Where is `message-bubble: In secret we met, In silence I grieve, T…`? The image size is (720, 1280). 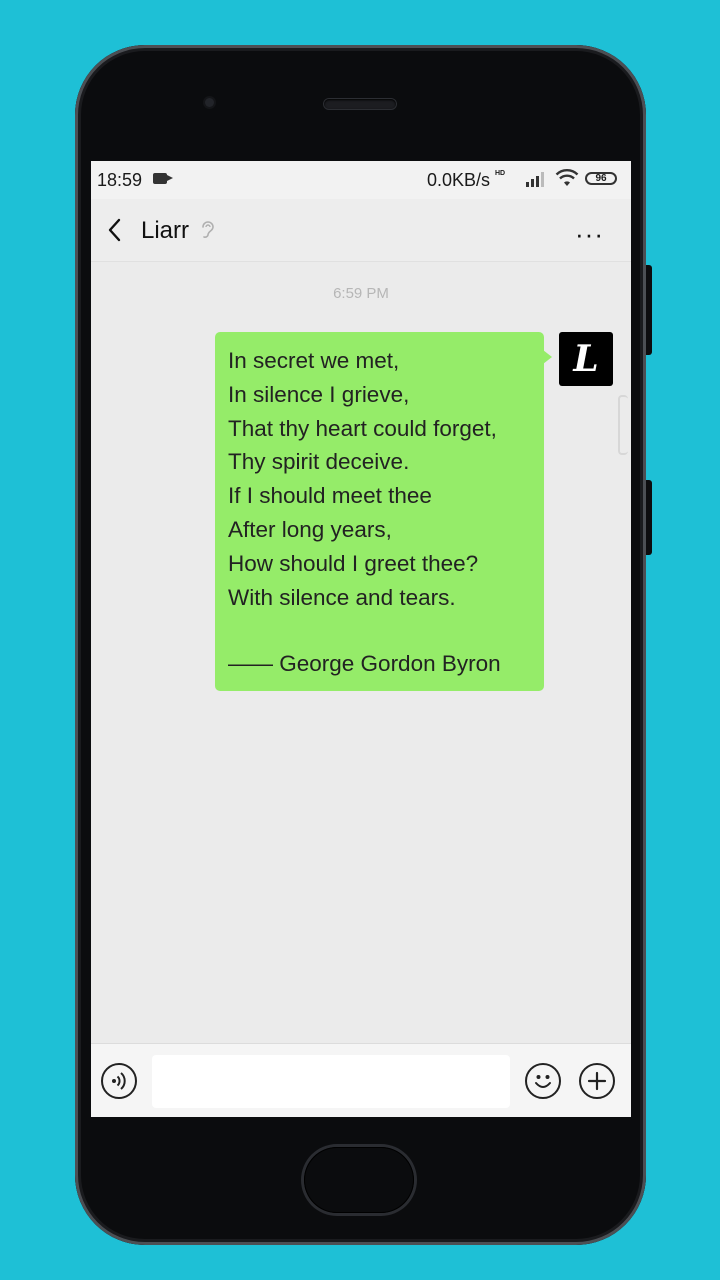
message-bubble: In secret we met, In silence I grieve, T… is located at coordinates (383, 511).